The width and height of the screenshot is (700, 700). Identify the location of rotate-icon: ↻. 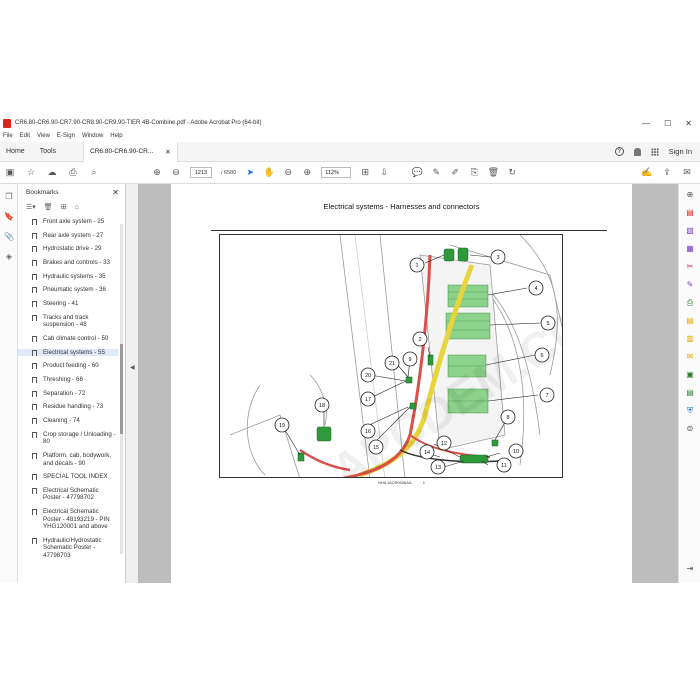
(512, 172).